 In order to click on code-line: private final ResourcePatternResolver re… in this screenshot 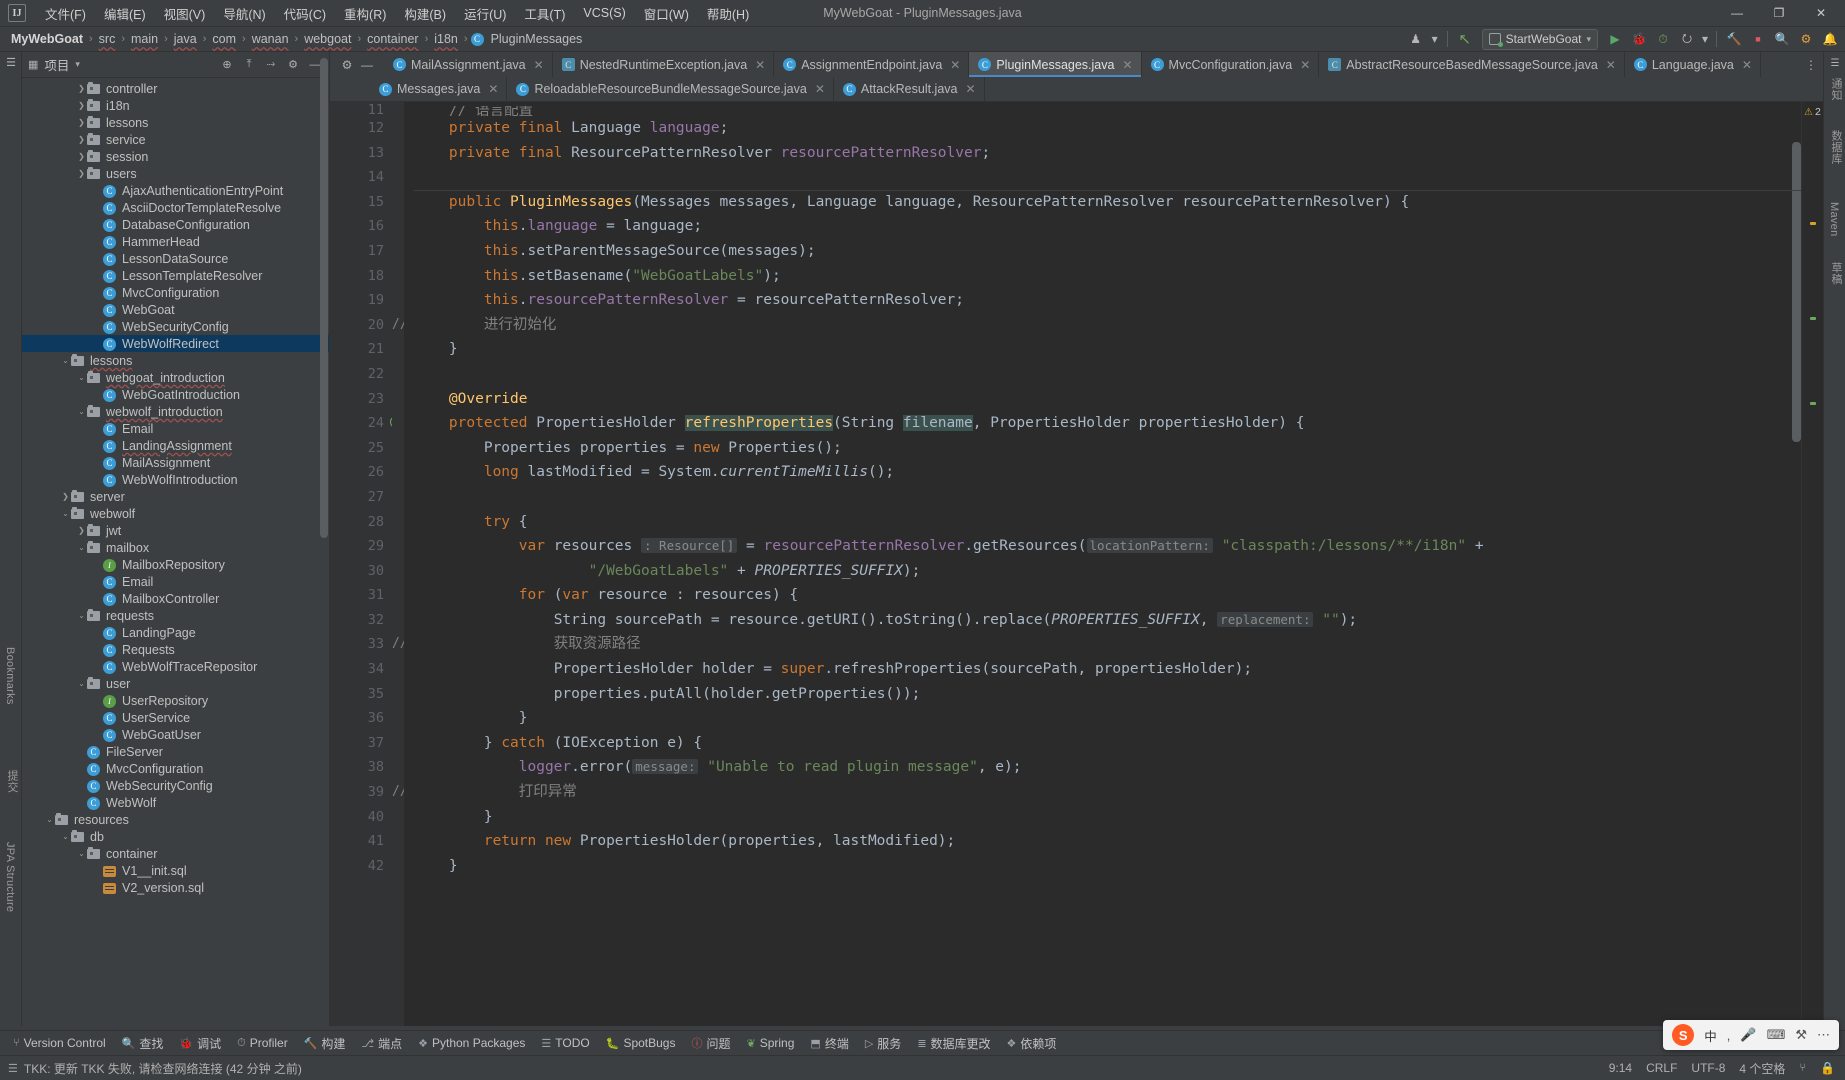, I will do `click(1102, 153)`.